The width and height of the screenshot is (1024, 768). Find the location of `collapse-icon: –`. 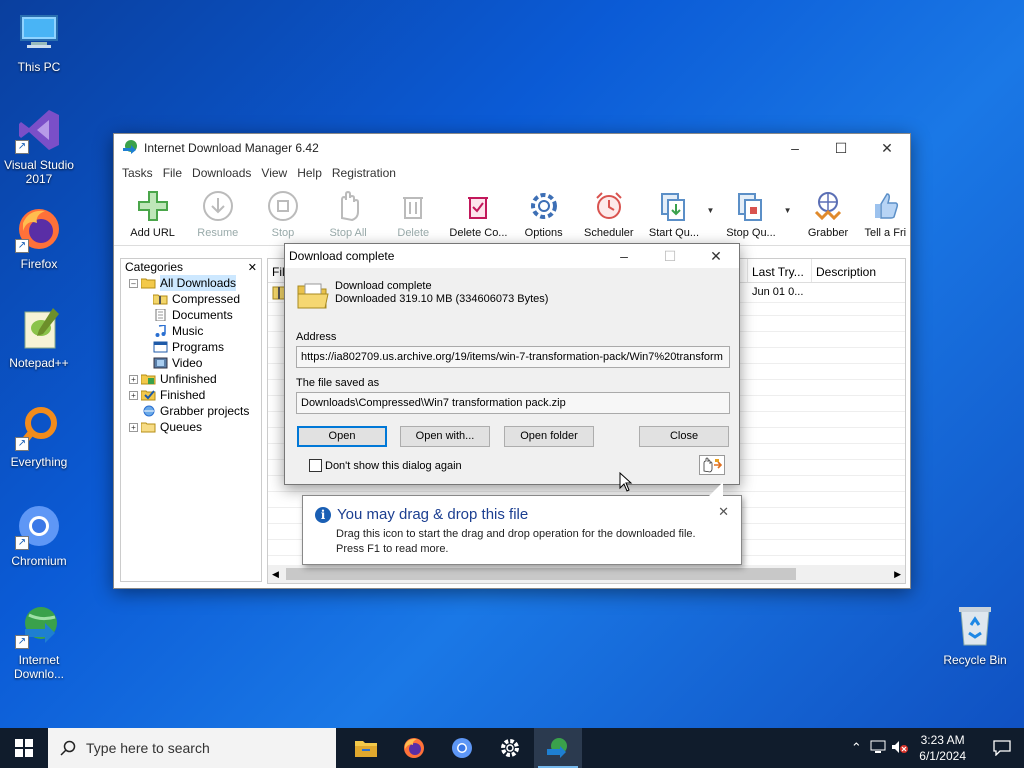

collapse-icon: – is located at coordinates (133, 283).